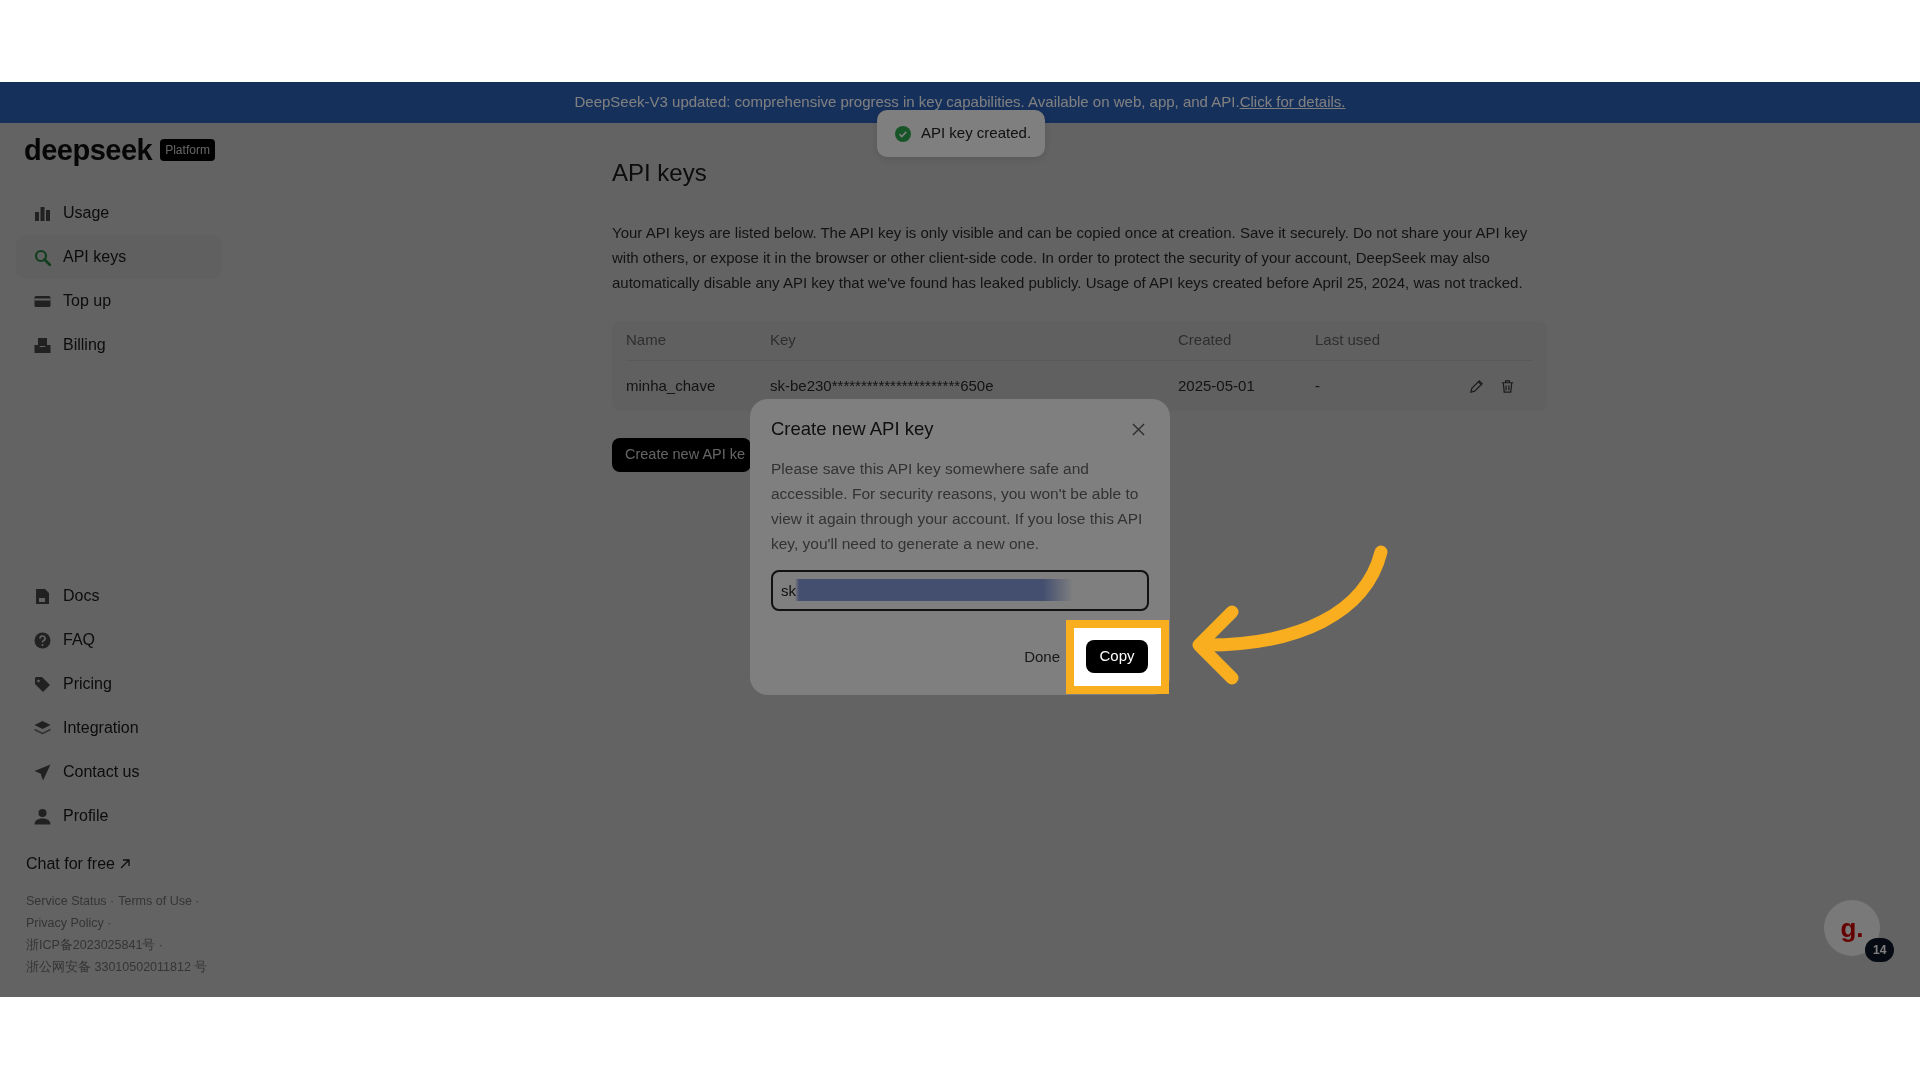 The height and width of the screenshot is (1080, 1920). What do you see at coordinates (852, 429) in the screenshot?
I see `dialog-title: Create new API key` at bounding box center [852, 429].